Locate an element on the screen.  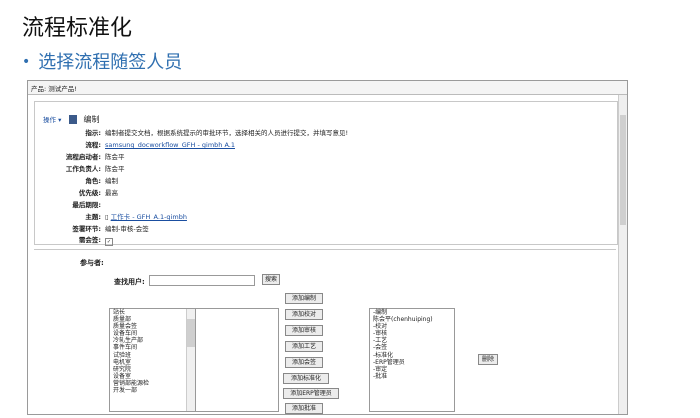
list-item: -批准 is located at coordinates (412, 376).